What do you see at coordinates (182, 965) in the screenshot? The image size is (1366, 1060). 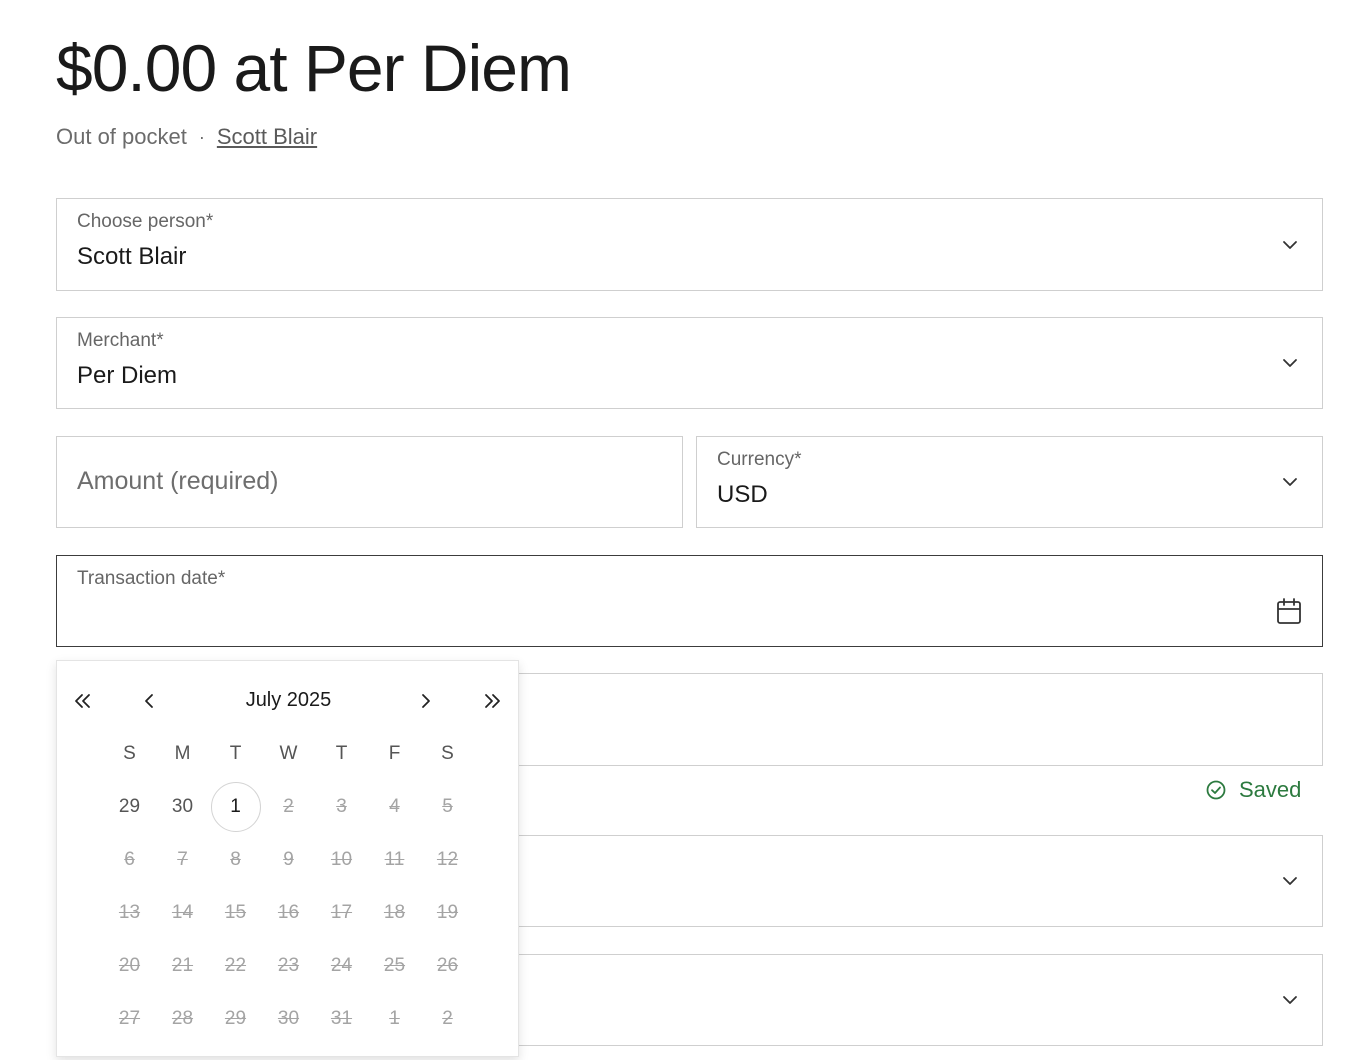 I see `date-cell: 21` at bounding box center [182, 965].